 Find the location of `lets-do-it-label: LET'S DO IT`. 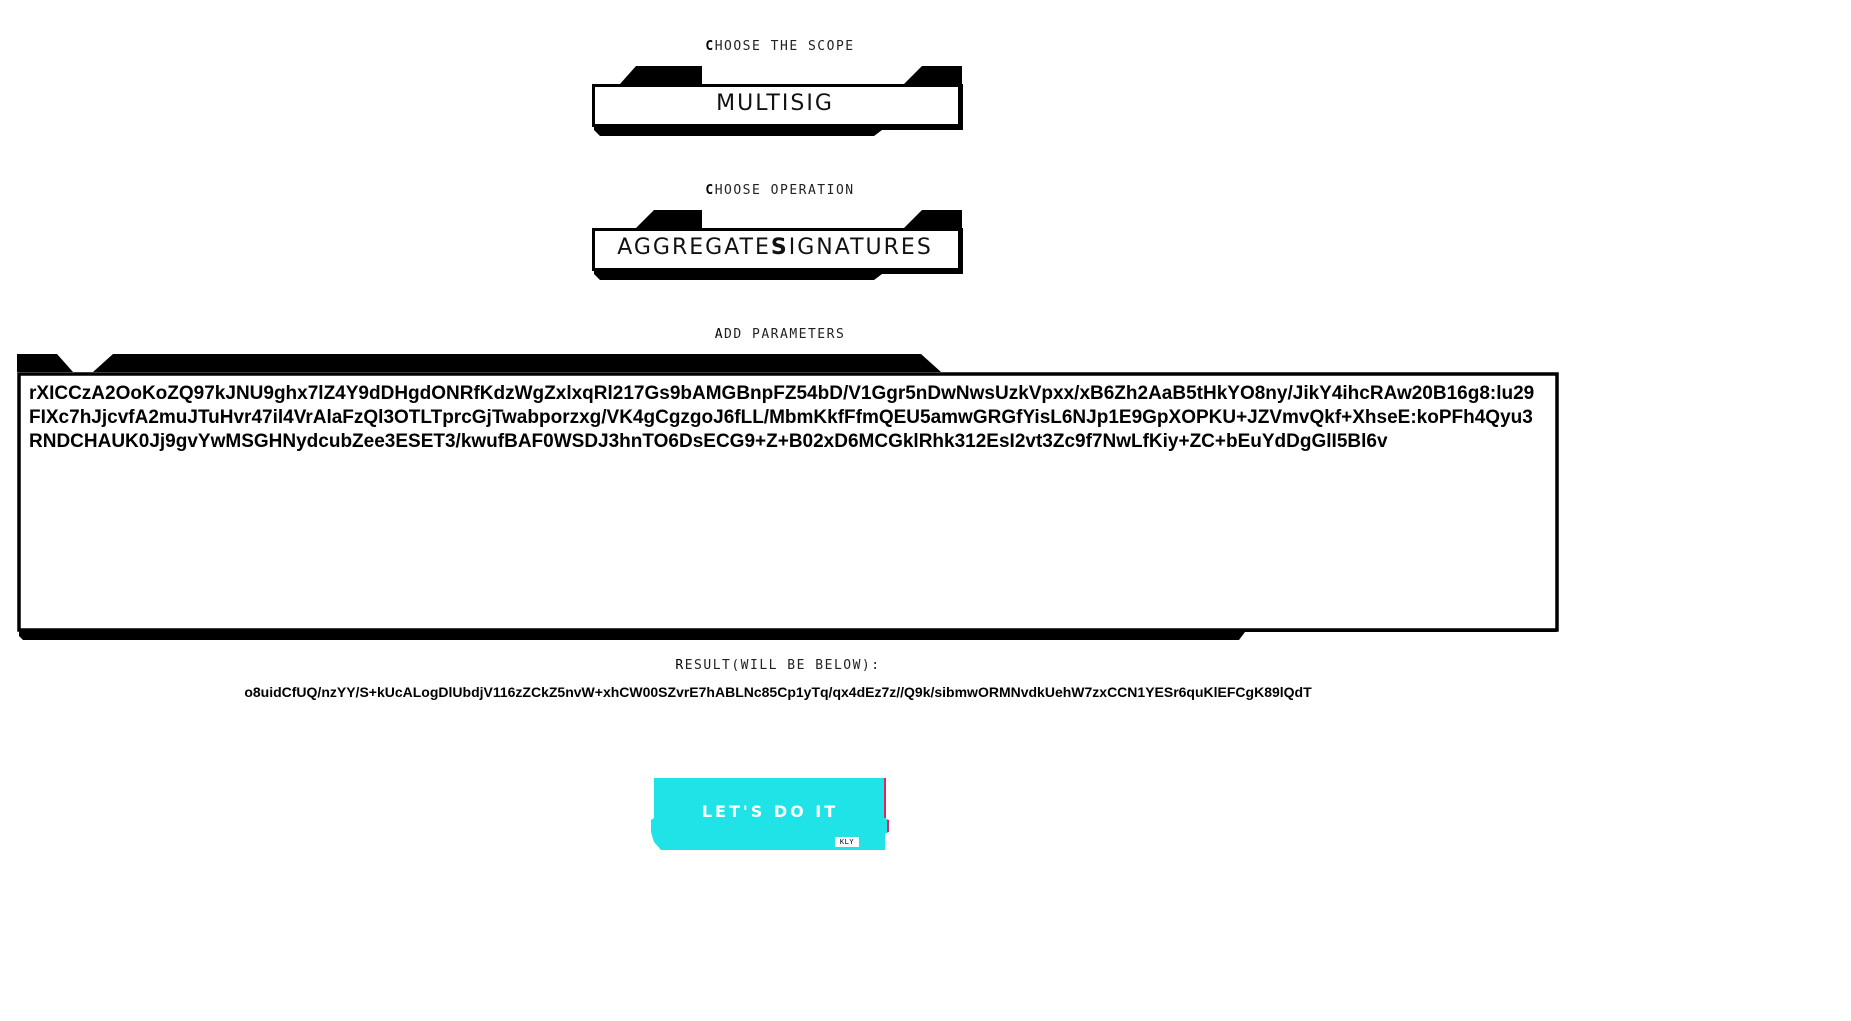

lets-do-it-label: LET'S DO IT is located at coordinates (770, 811).